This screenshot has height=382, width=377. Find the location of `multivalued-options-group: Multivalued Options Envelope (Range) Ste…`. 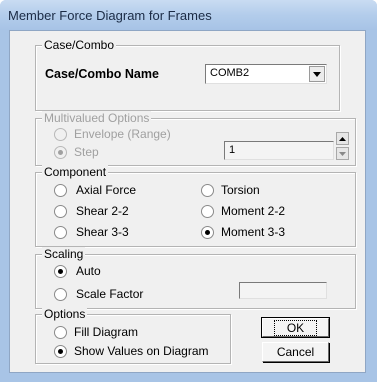

multivalued-options-group: Multivalued Options Envelope (Range) Ste… is located at coordinates (195, 138).